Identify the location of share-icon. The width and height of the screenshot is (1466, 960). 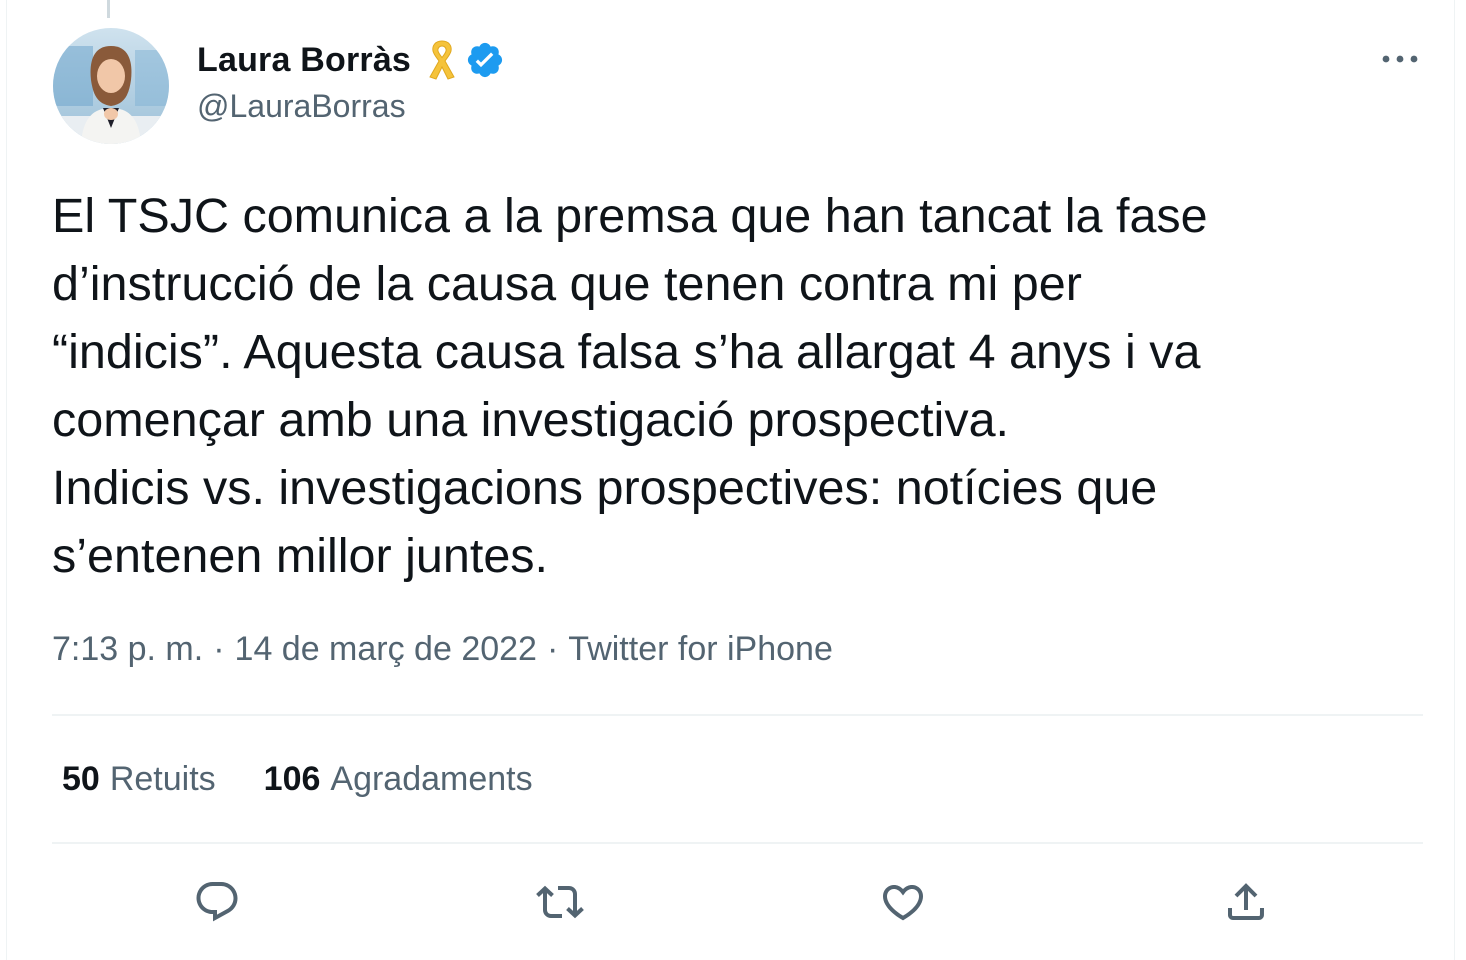
(1246, 904).